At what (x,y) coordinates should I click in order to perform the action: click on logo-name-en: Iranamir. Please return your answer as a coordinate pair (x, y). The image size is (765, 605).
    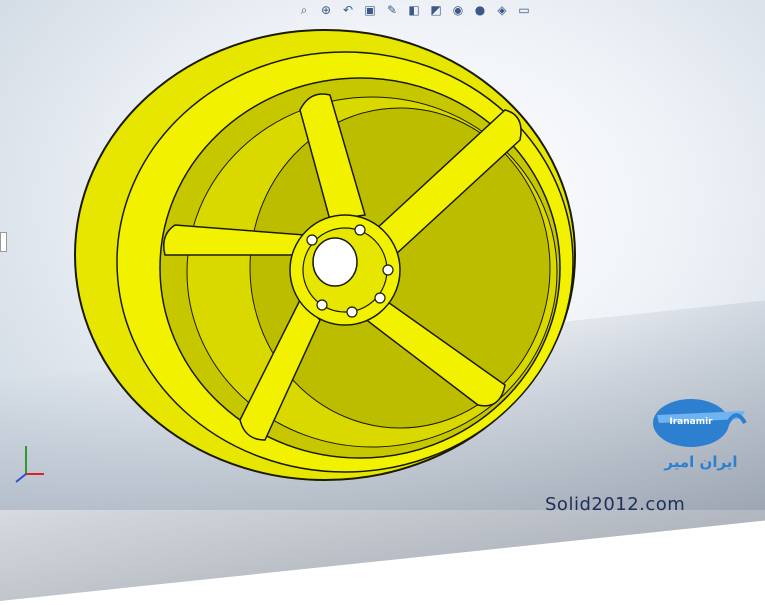
    Looking at the image, I should click on (691, 422).